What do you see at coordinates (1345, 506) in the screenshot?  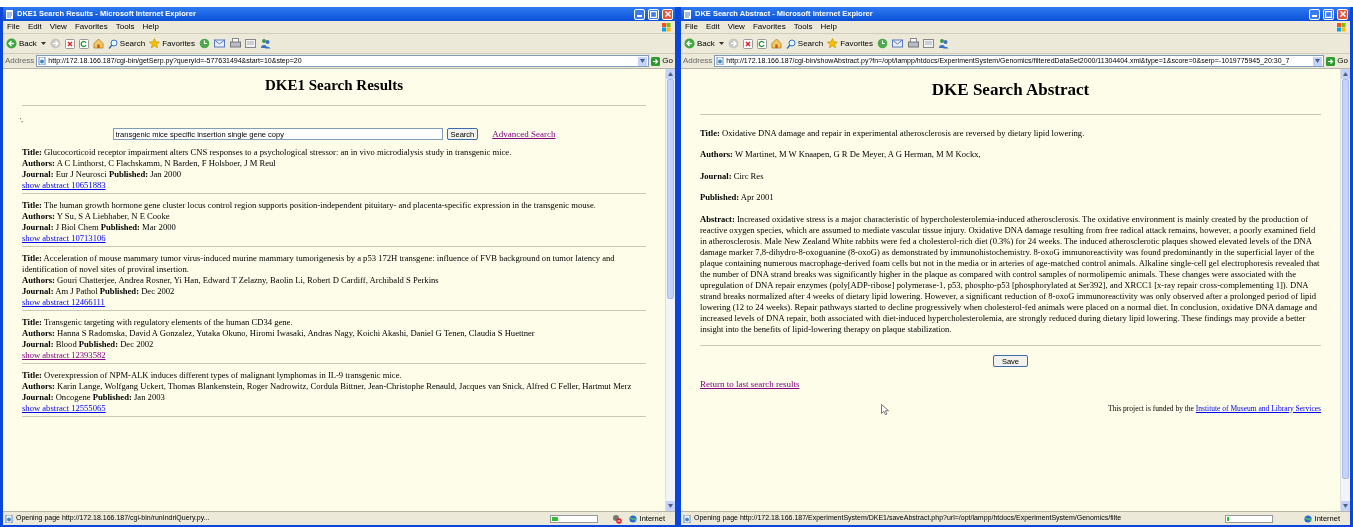 I see `down-arrow-icon` at bounding box center [1345, 506].